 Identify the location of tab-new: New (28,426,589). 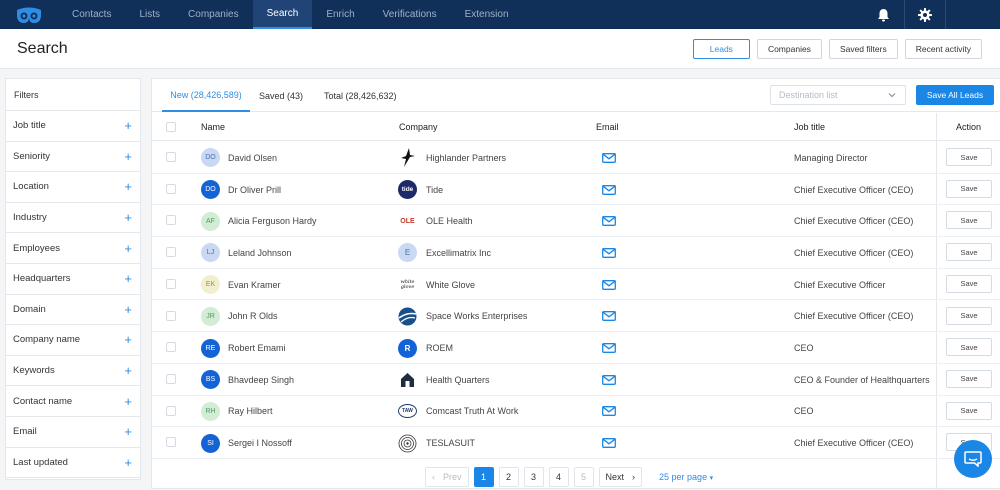
(206, 95).